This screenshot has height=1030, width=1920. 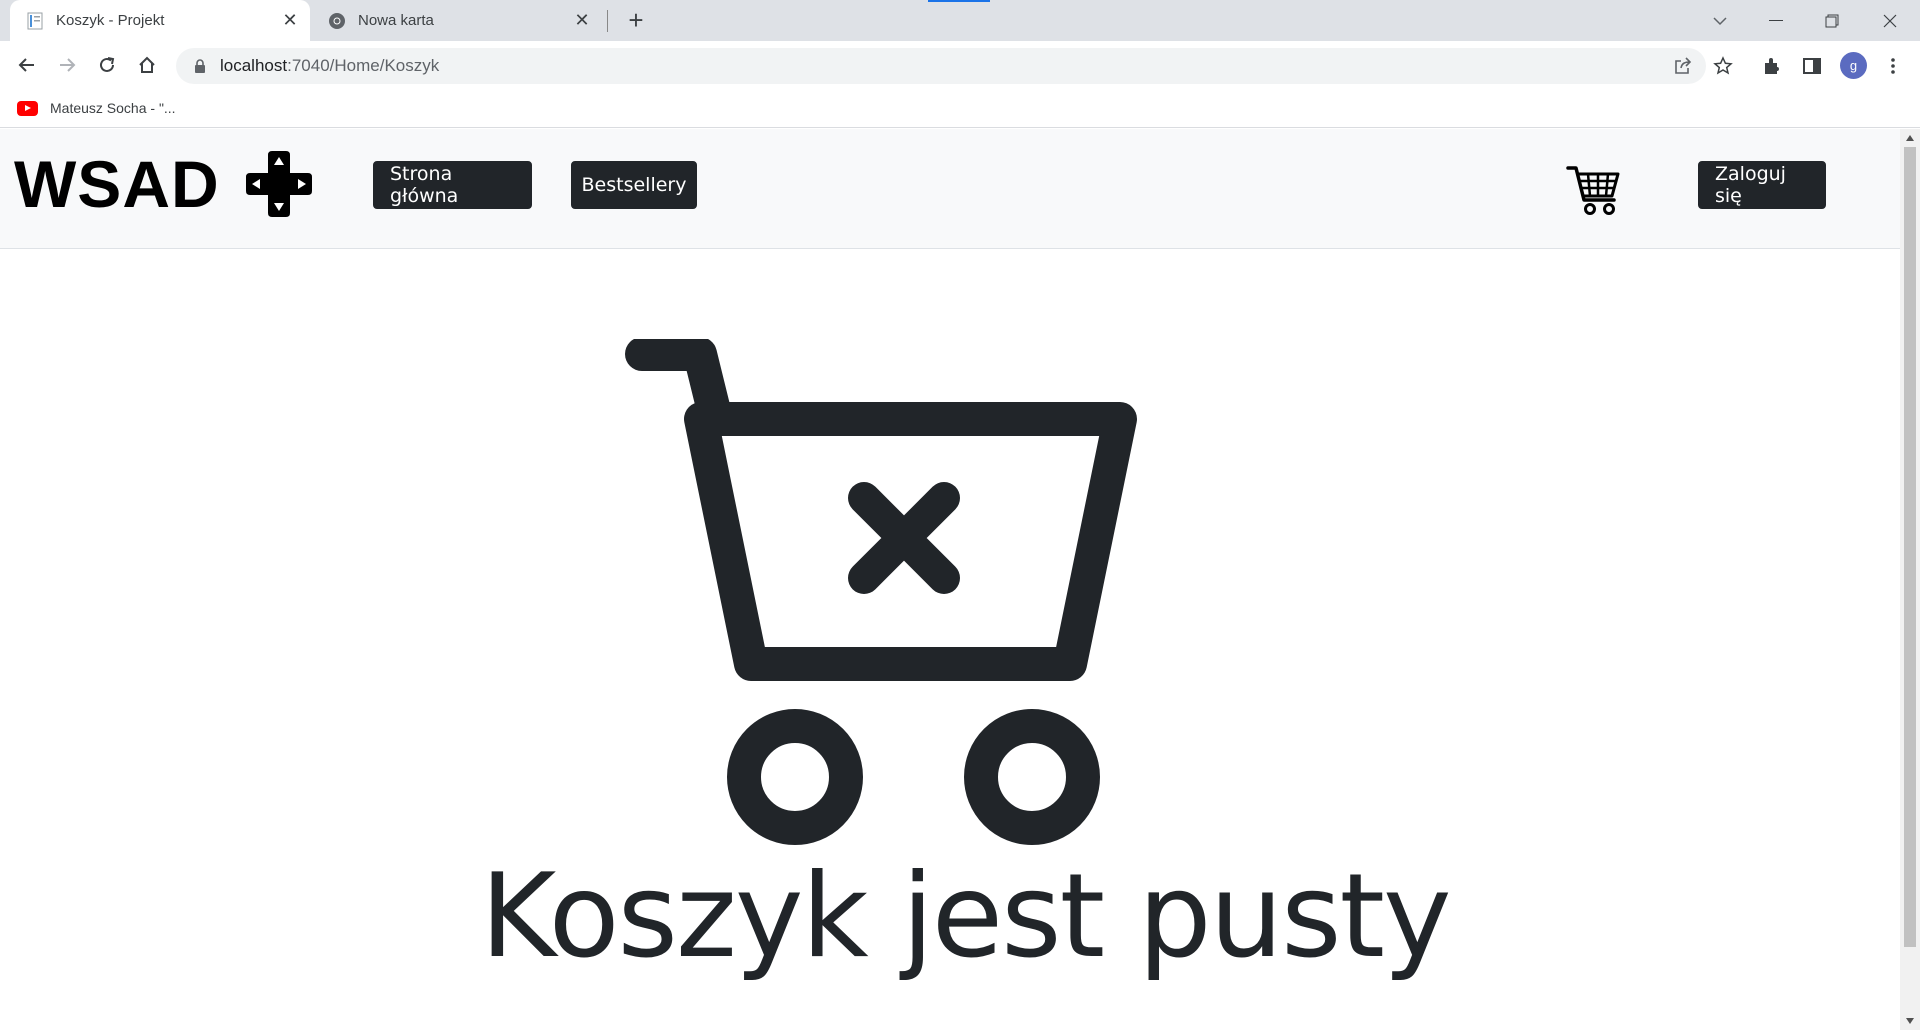 I want to click on lock-icon, so click(x=200, y=66).